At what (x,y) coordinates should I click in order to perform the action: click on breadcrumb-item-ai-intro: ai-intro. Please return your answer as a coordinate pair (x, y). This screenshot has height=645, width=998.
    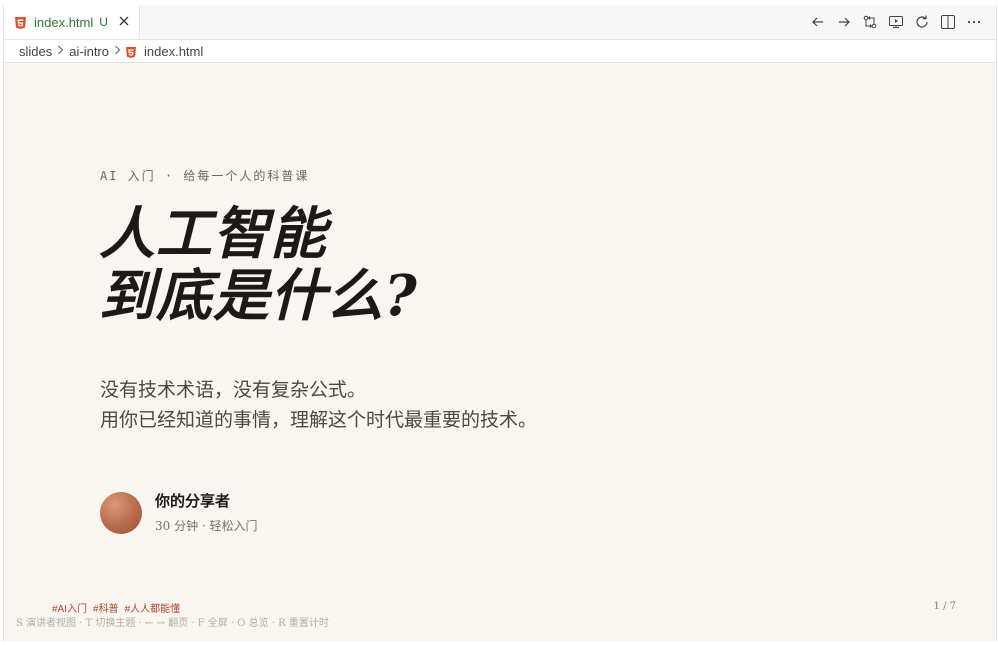
    Looking at the image, I should click on (89, 51).